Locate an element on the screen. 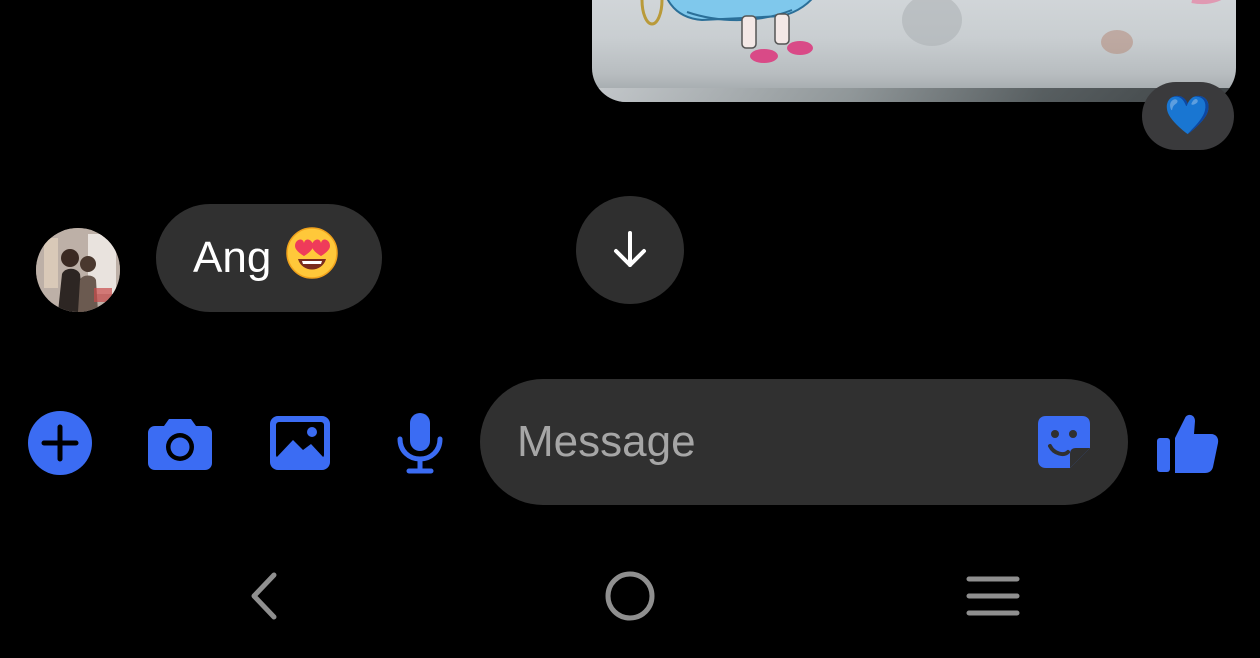 The width and height of the screenshot is (1260, 658). contact-avatar is located at coordinates (78, 270).